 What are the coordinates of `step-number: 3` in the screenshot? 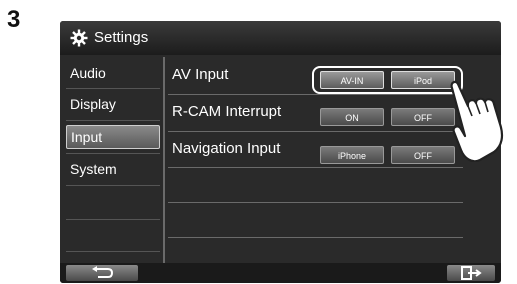 It's located at (14, 19).